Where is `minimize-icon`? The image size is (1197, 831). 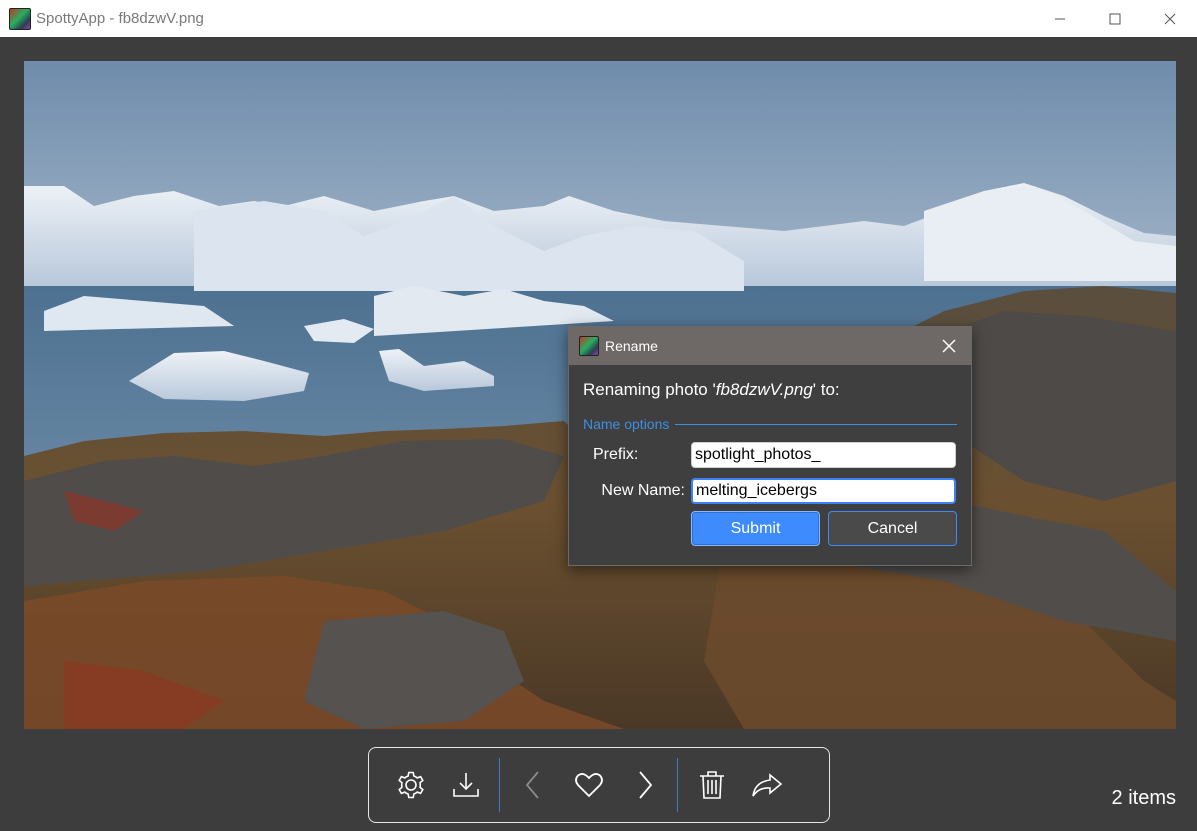 minimize-icon is located at coordinates (1059, 18).